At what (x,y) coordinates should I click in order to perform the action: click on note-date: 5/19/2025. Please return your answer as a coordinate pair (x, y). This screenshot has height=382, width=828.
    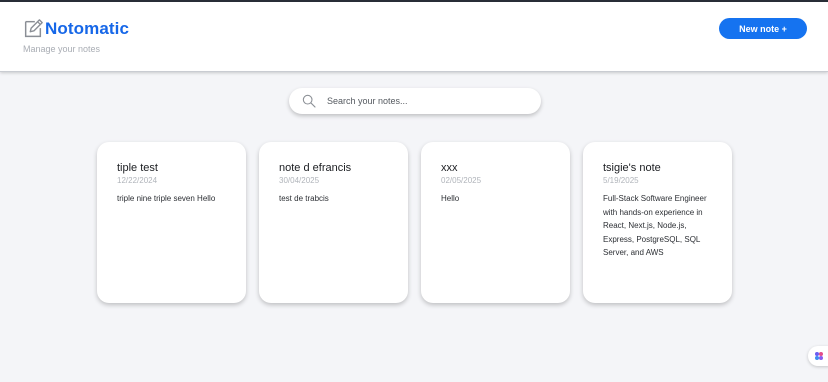
    Looking at the image, I should click on (621, 180).